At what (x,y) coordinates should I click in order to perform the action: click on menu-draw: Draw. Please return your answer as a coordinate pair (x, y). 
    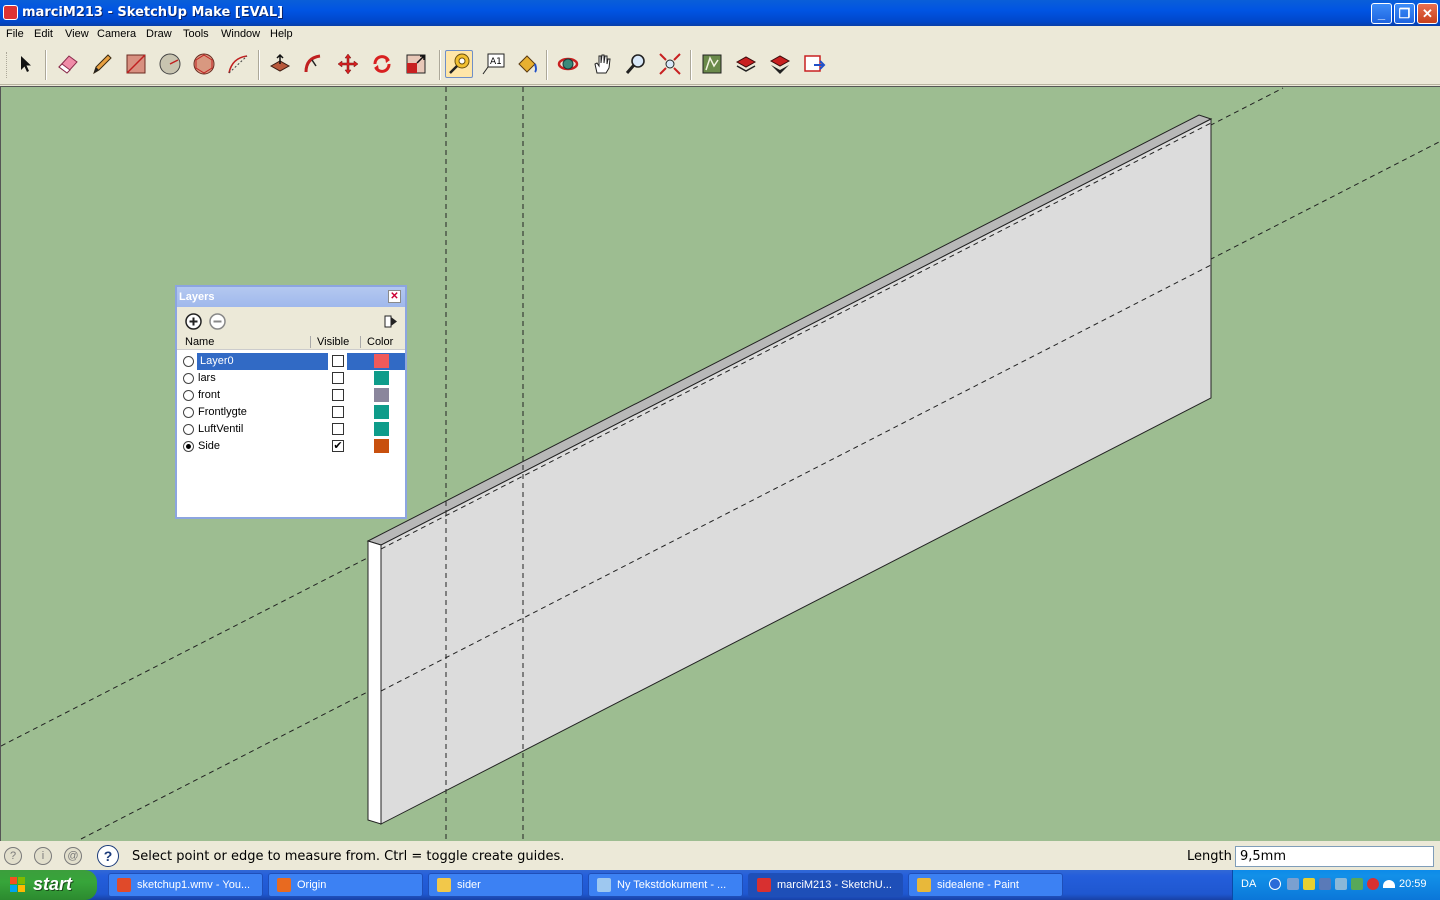
    Looking at the image, I should click on (159, 34).